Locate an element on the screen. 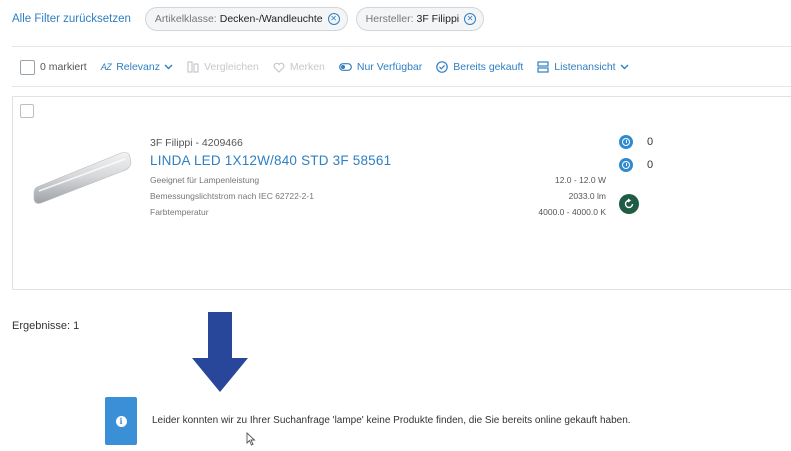 This screenshot has height=451, width=791. attribute-label: Farbtemperatur is located at coordinates (179, 212).